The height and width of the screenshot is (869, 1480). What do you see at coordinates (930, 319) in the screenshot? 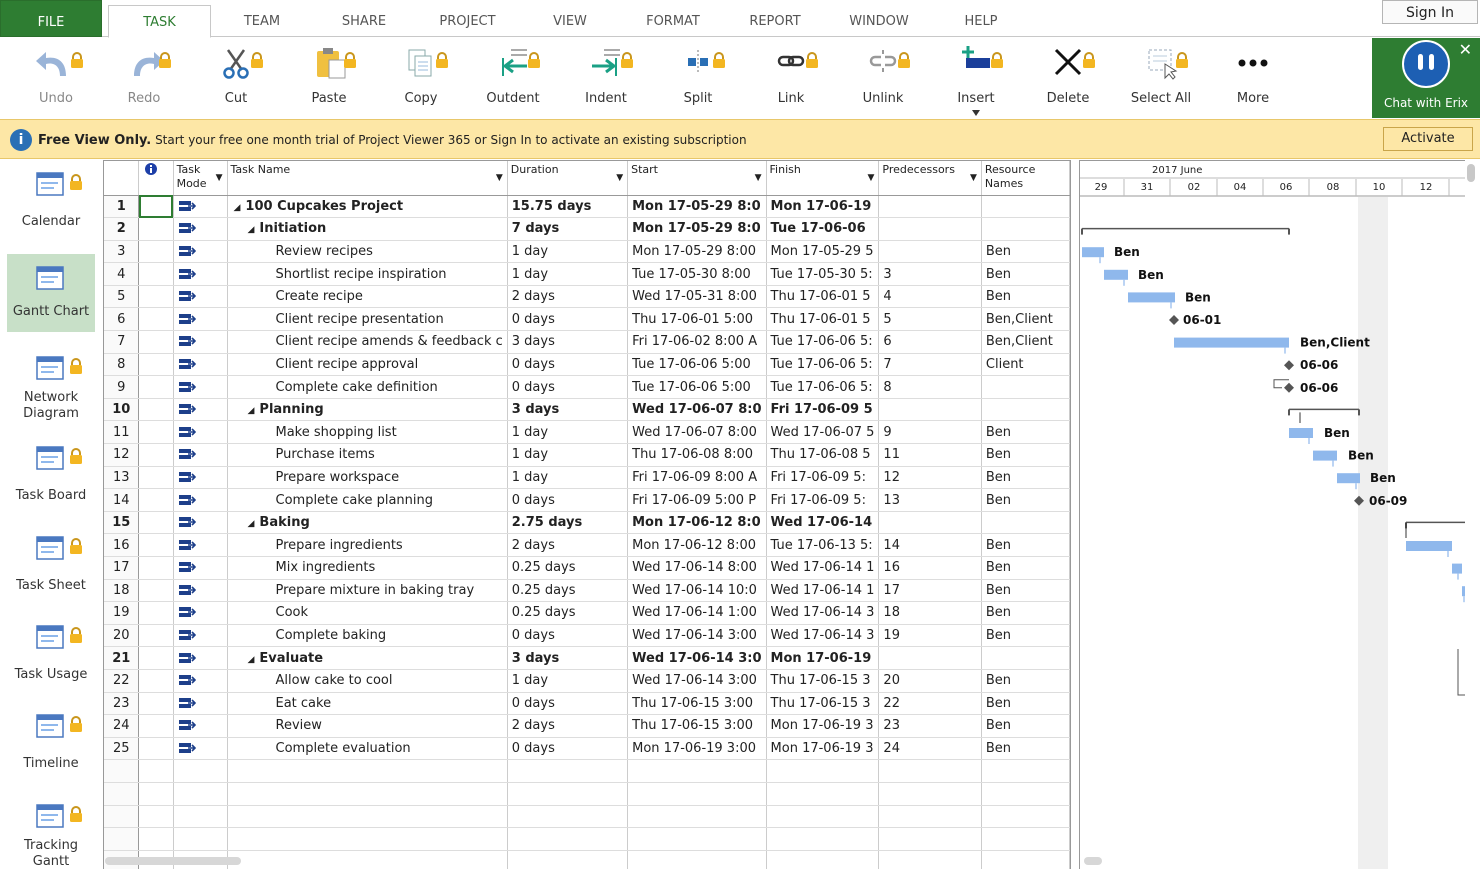
I see `predecessors-cell: 5` at bounding box center [930, 319].